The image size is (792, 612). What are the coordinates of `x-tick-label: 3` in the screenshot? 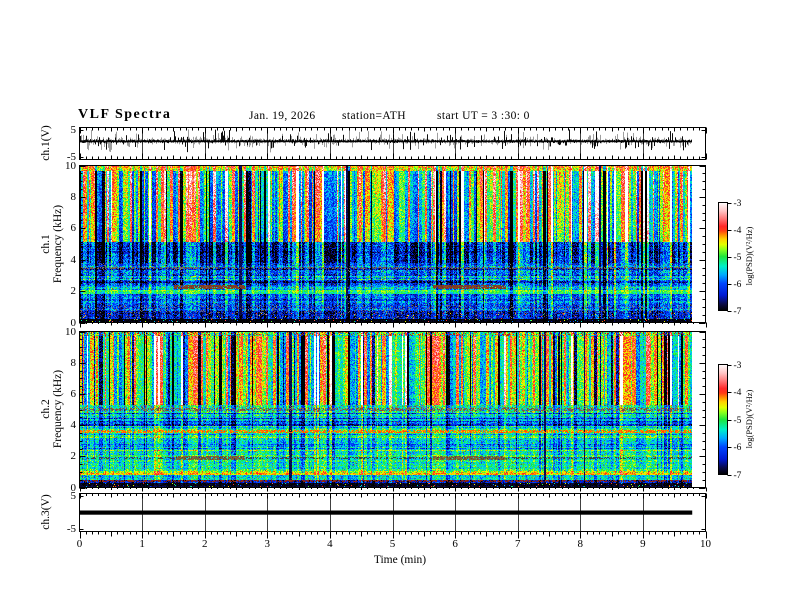 It's located at (267, 544).